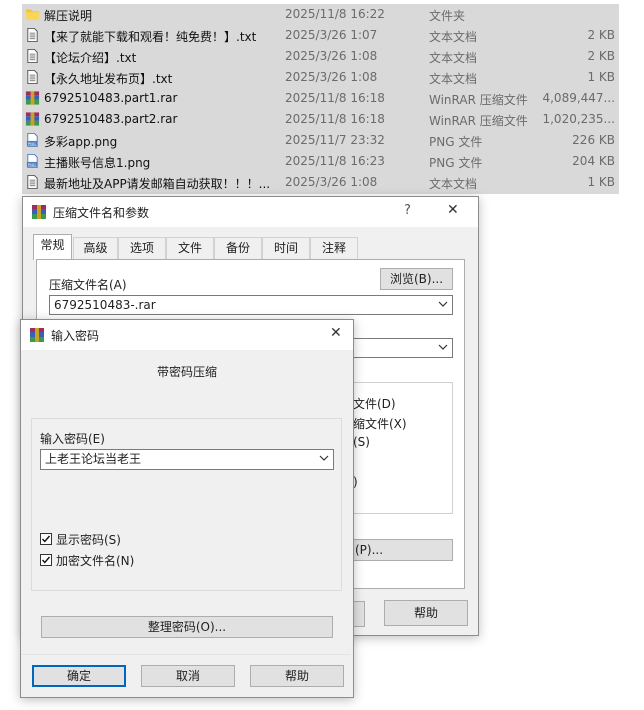 This screenshot has height=710, width=644. What do you see at coordinates (250, 212) in the screenshot?
I see `archive-dialog-titlebar: 压缩文件名和参数 ? ✕` at bounding box center [250, 212].